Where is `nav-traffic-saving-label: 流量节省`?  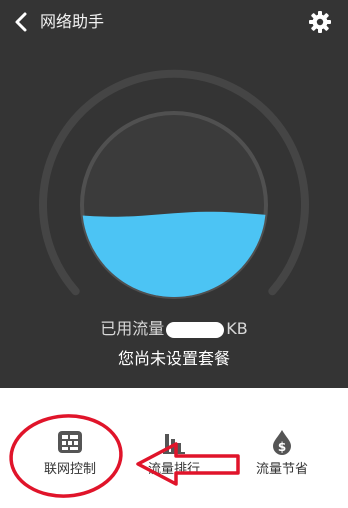 nav-traffic-saving-label: 流量节省 is located at coordinates (281, 469).